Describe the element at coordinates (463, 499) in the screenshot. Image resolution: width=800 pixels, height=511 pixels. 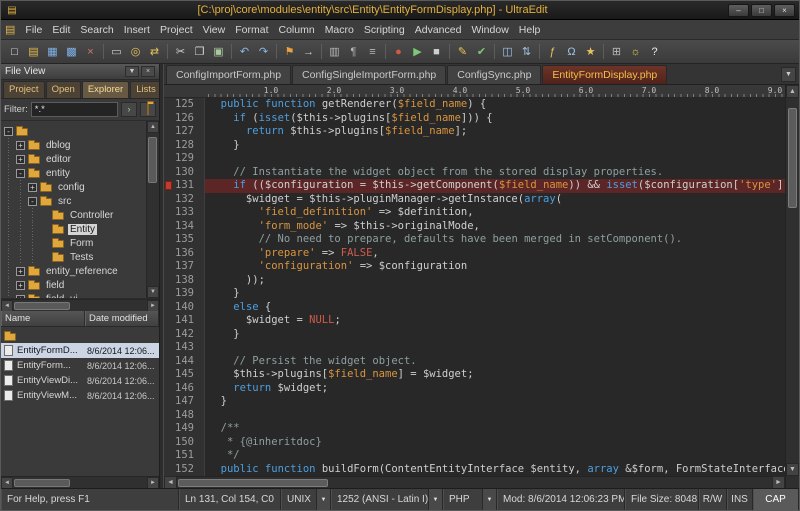
I see `status-syntax-language: PHP` at that location.